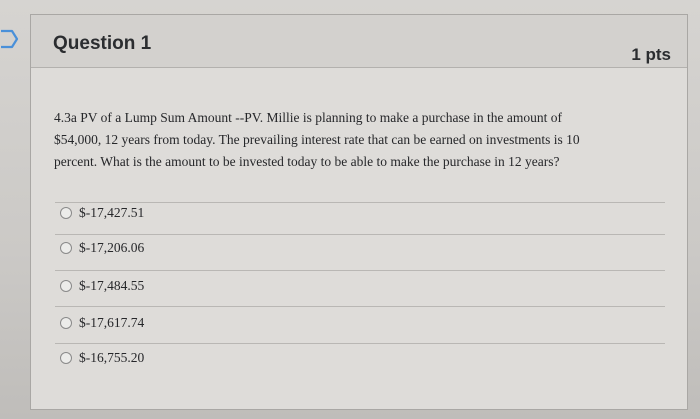 The width and height of the screenshot is (700, 419). I want to click on answer-option: $-16,755.20, so click(102, 358).